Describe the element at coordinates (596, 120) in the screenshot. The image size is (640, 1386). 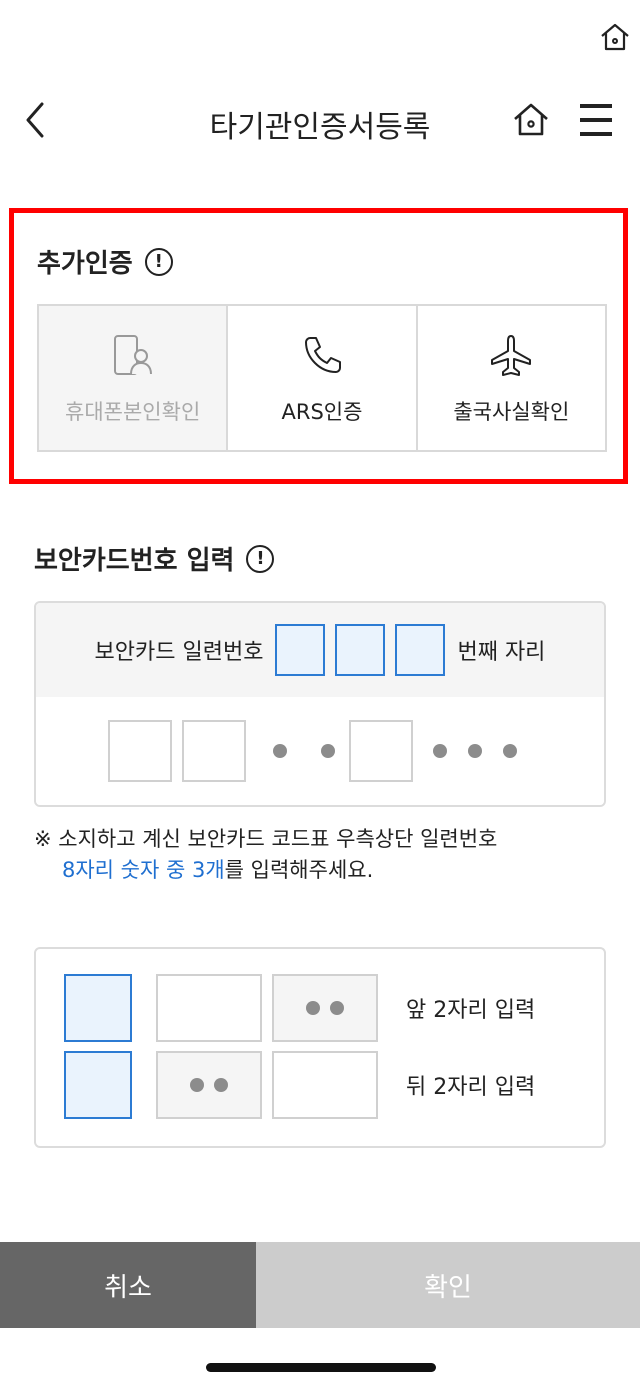
I see `menu-icon` at that location.